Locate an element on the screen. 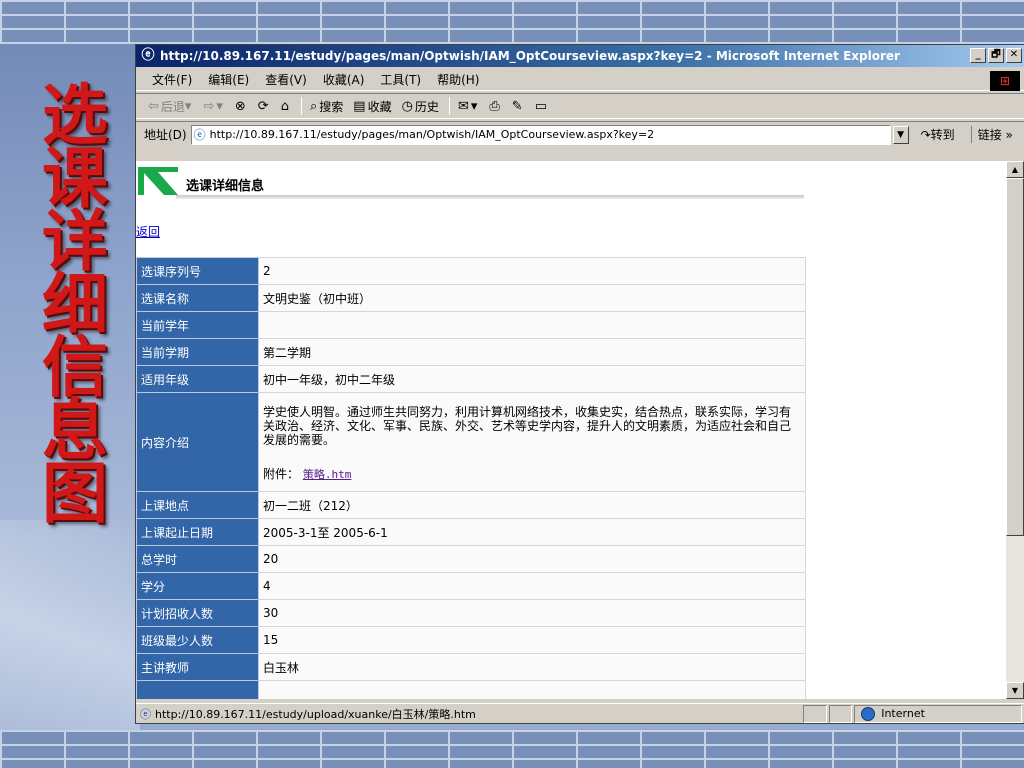  row-label: 适用年级 is located at coordinates (197, 379).